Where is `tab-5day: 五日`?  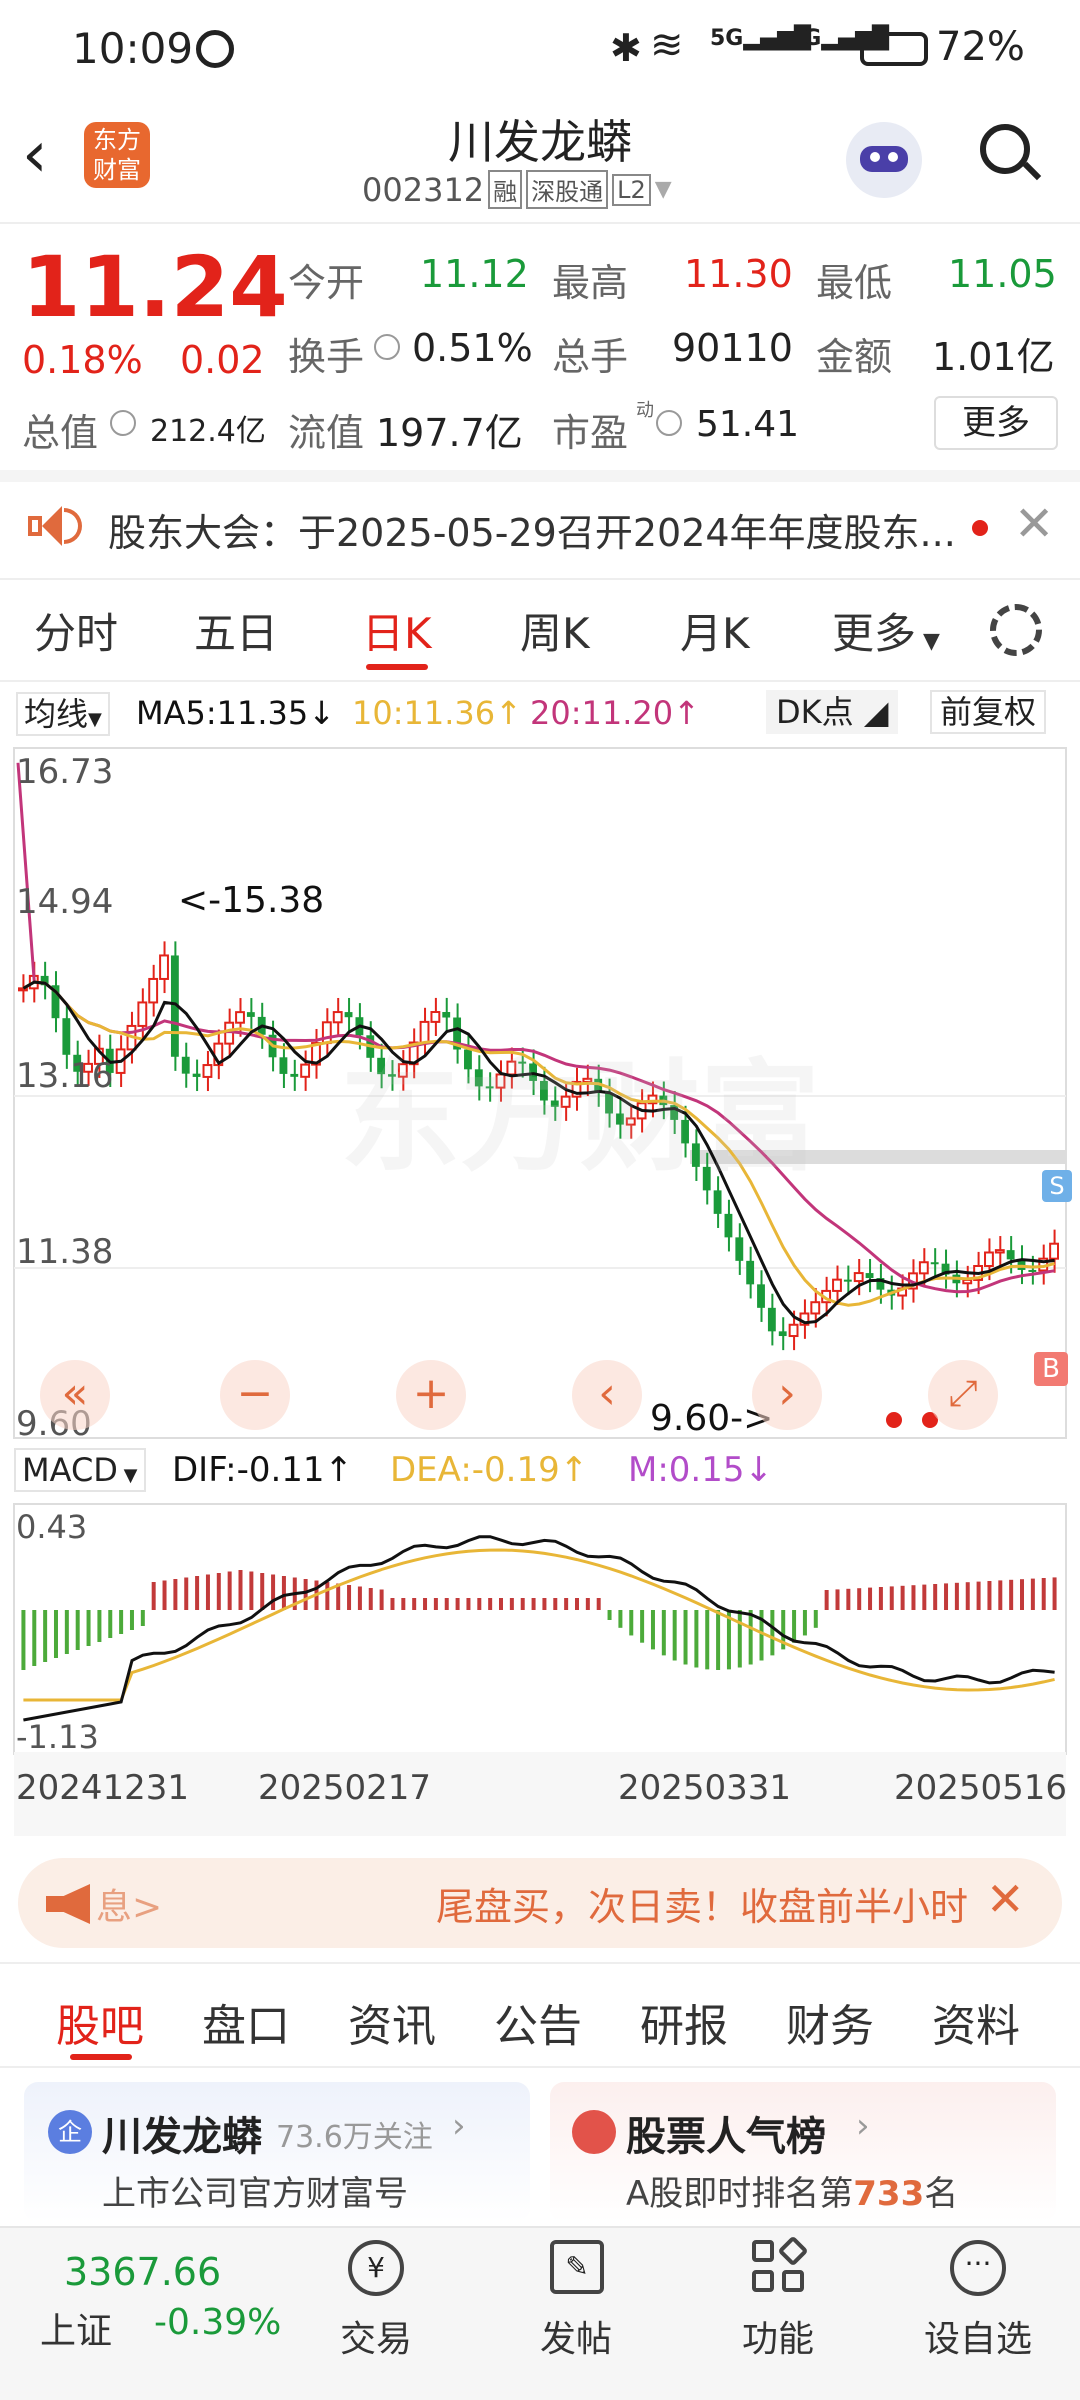 tab-5day: 五日 is located at coordinates (236, 630).